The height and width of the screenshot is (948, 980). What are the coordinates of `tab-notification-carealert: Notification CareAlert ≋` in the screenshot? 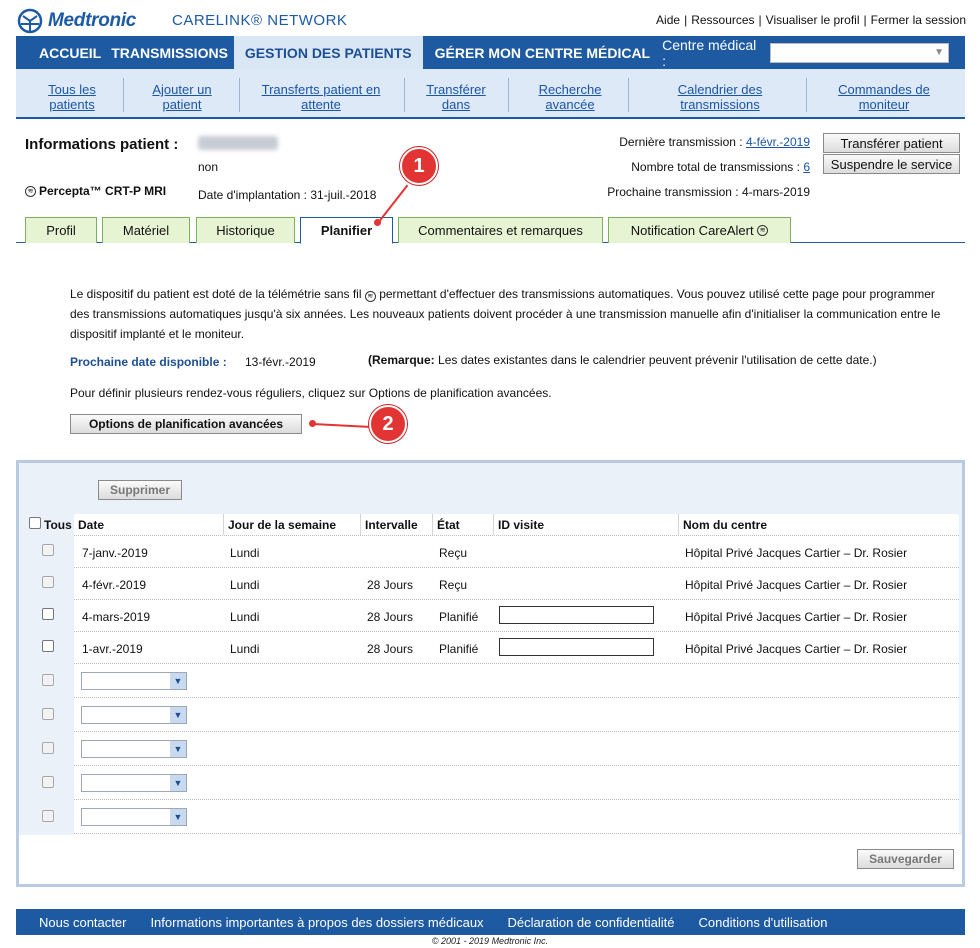 It's located at (699, 230).